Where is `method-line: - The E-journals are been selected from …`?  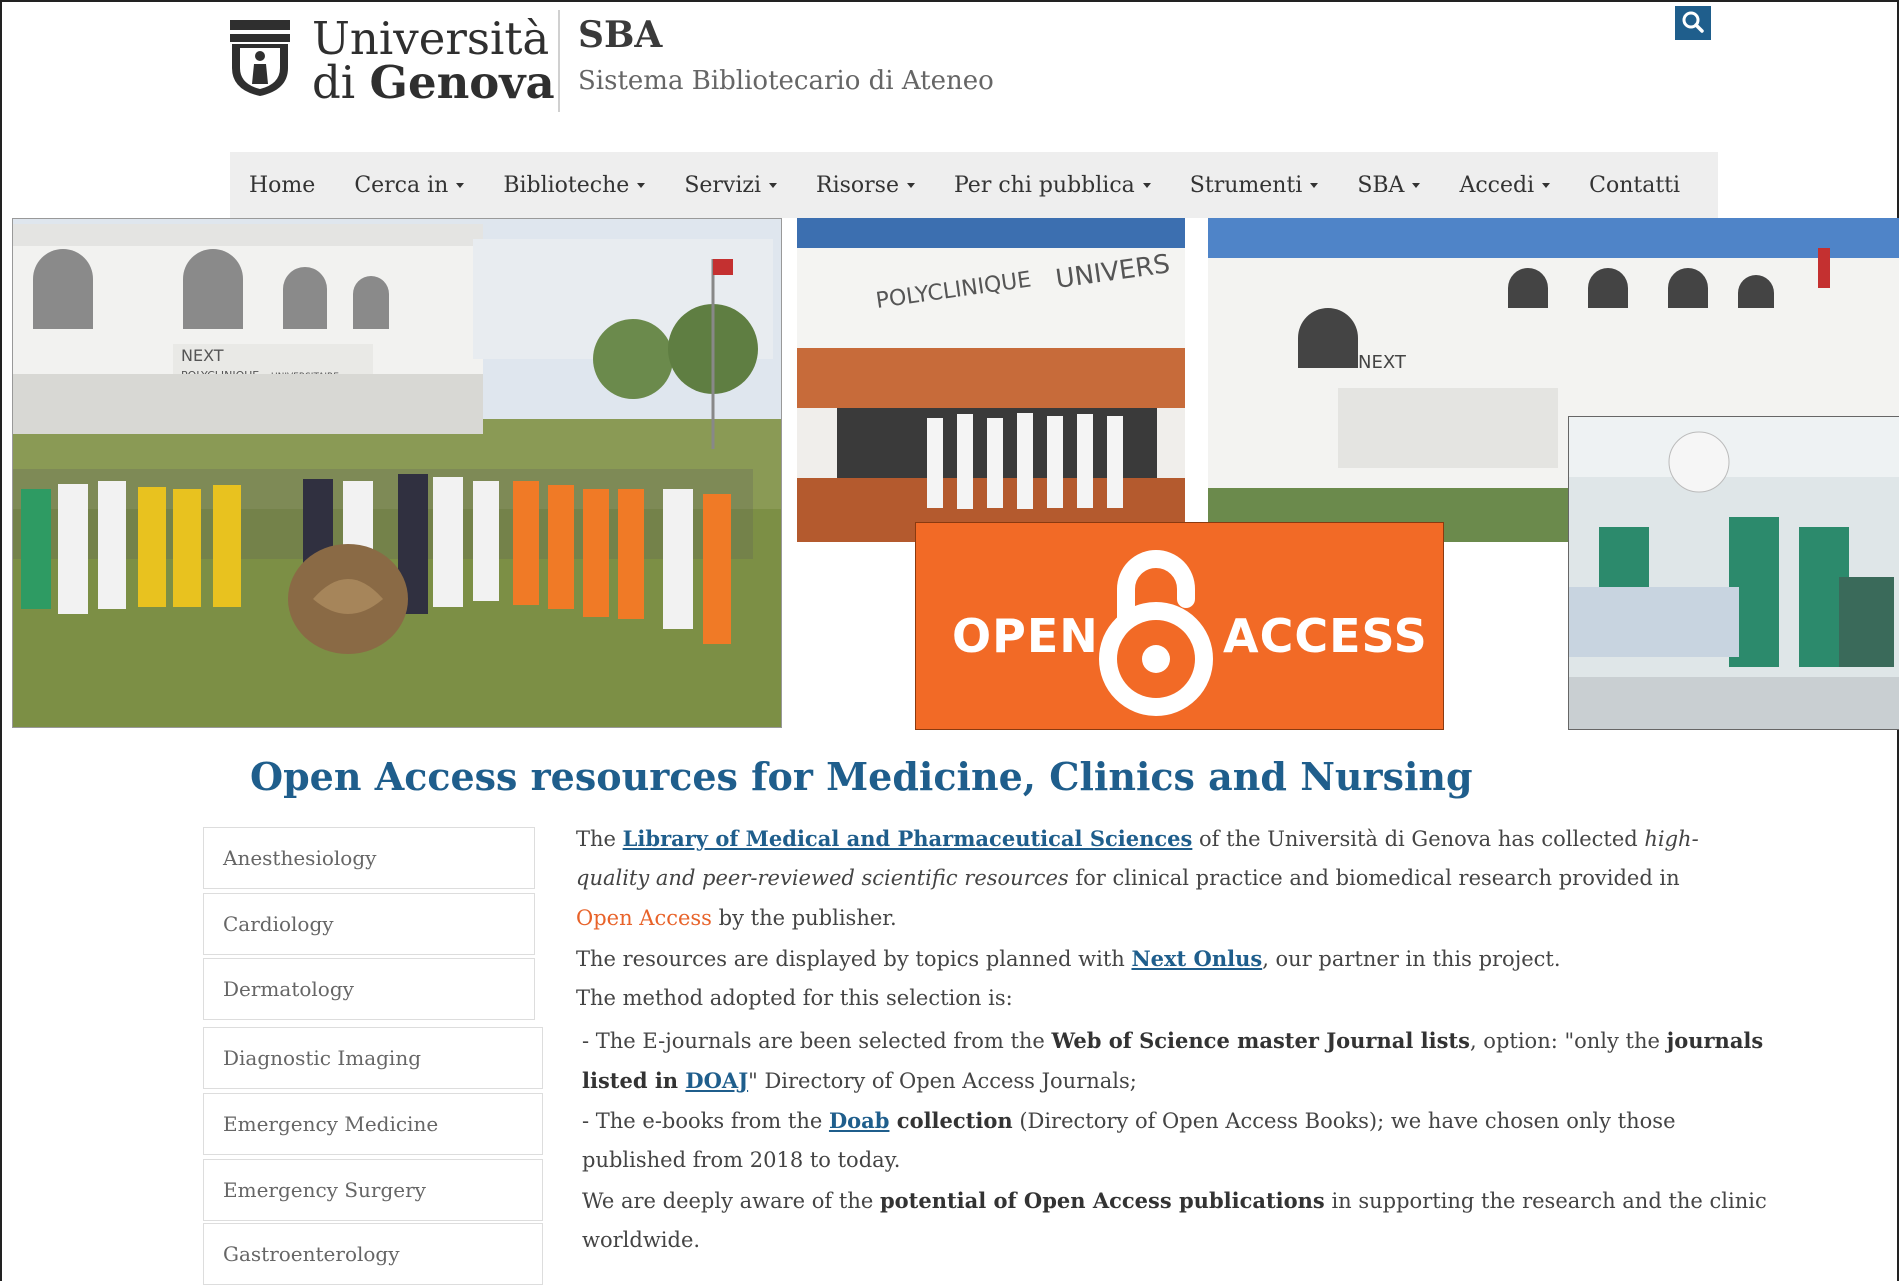 method-line: - The E-journals are been selected from … is located at coordinates (1173, 1040).